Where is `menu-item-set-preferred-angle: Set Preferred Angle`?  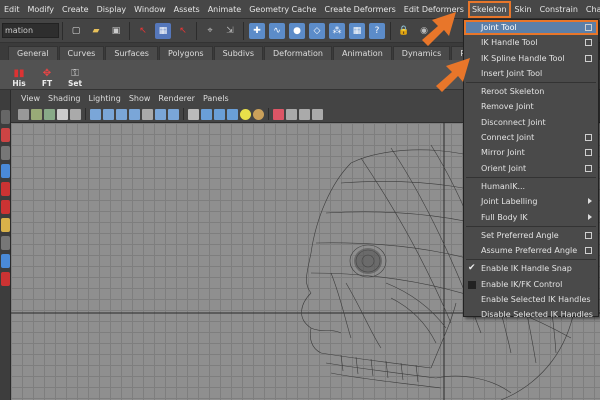
menu-item-set-preferred-angle: Set Preferred Angle is located at coordinates (531, 235).